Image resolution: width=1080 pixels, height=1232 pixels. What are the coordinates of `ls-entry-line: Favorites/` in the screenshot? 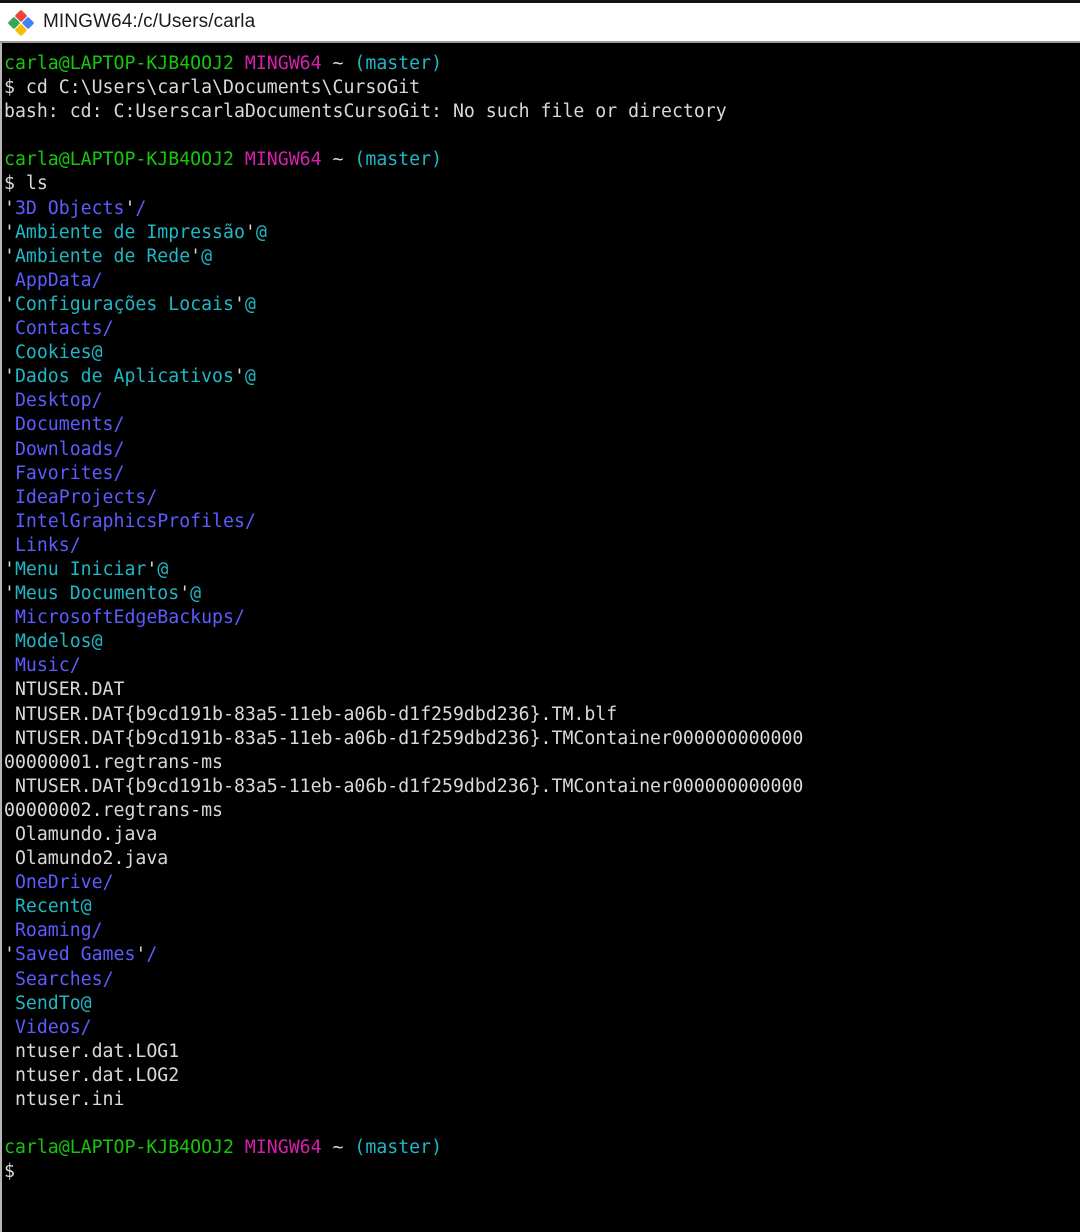 It's located at (542, 474).